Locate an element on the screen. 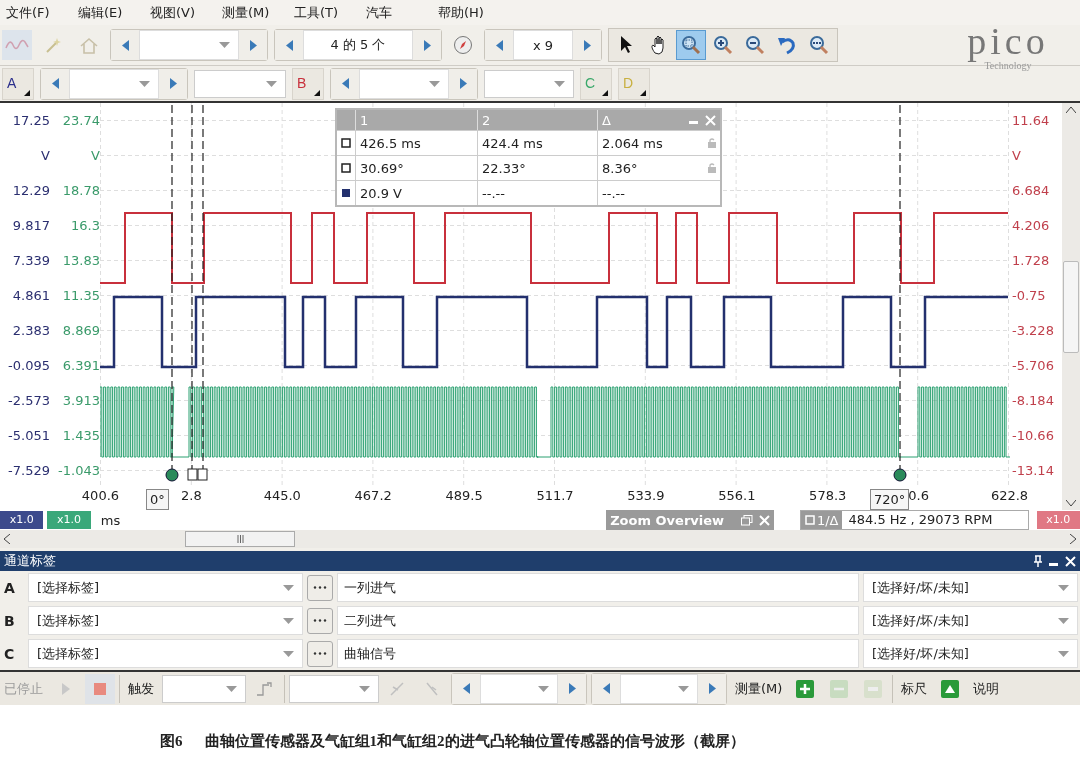 Image resolution: width=1080 pixels, height=768 pixels. zoom-fit-icon is located at coordinates (819, 45).